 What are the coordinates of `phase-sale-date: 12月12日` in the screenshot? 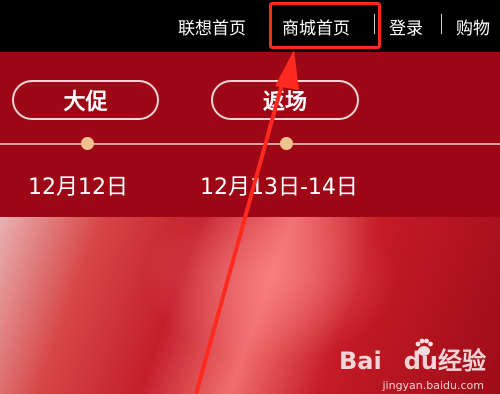 It's located at (78, 187).